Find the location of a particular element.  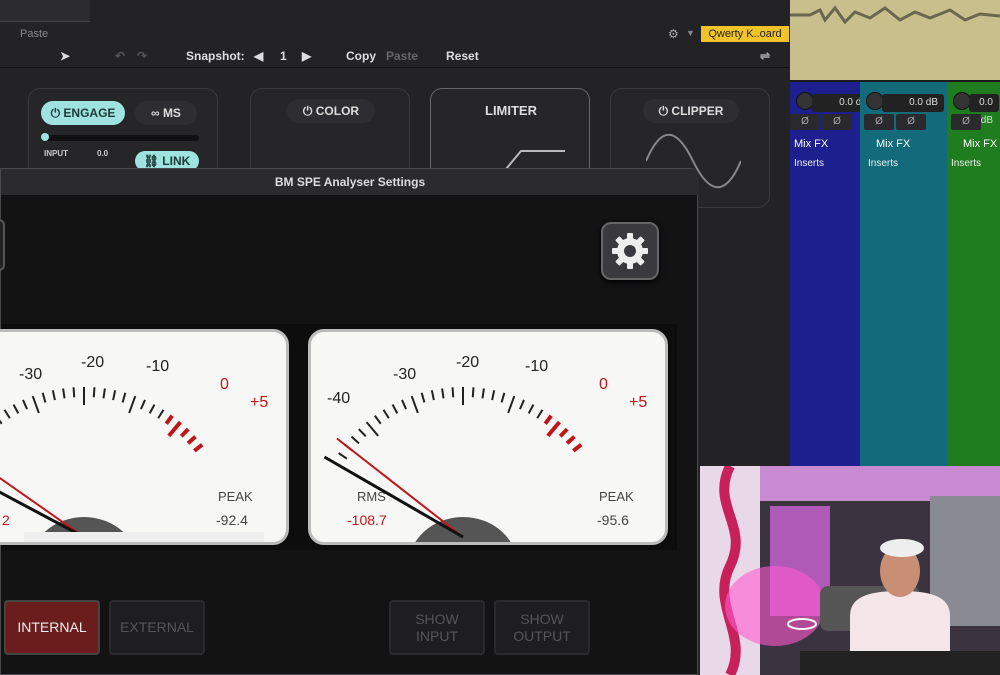

scale-label: -40 is located at coordinates (339, 398).